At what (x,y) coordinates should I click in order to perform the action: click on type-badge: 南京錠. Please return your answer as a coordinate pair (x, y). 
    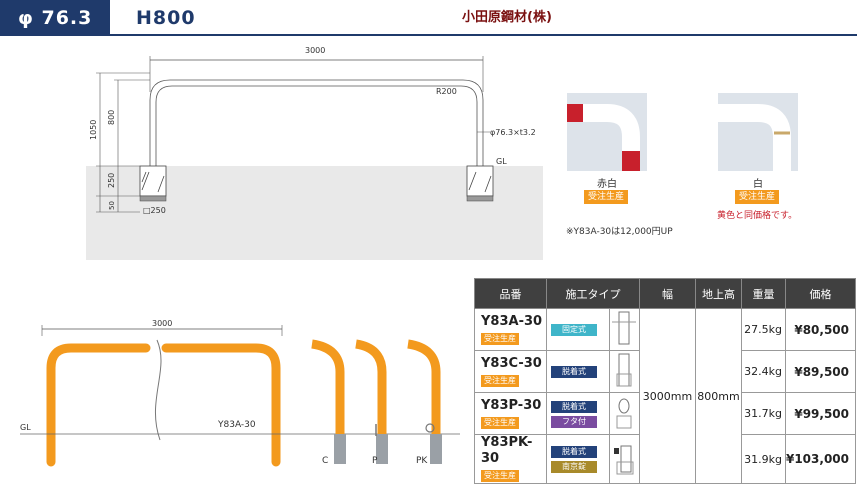
    Looking at the image, I should click on (574, 467).